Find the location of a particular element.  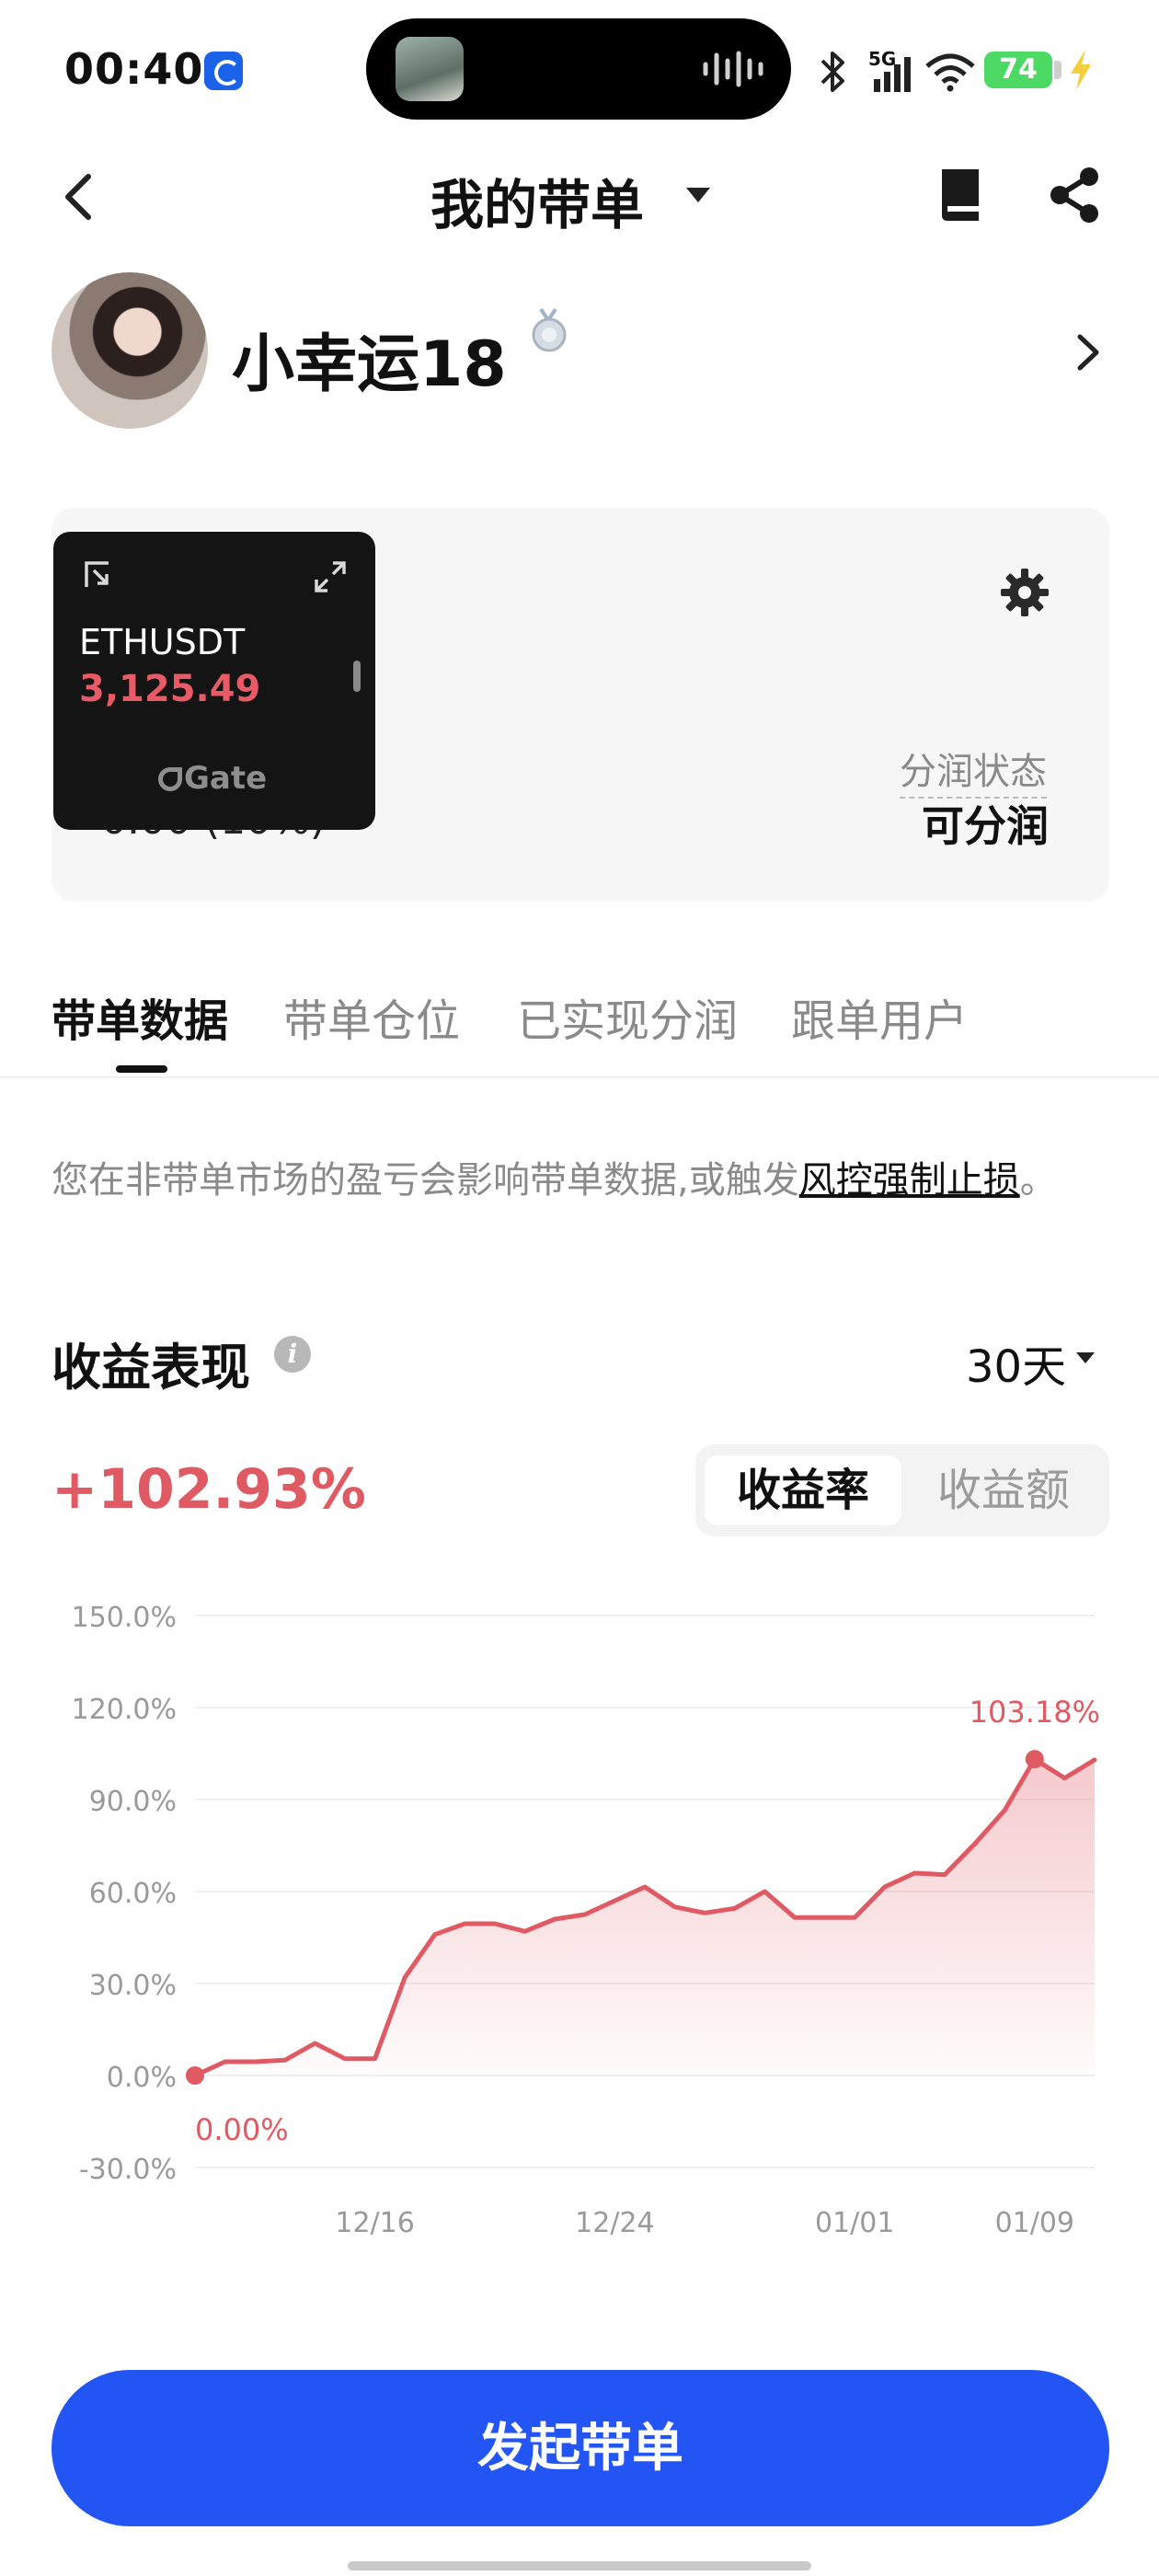

now-playing-thumbnail is located at coordinates (430, 69).